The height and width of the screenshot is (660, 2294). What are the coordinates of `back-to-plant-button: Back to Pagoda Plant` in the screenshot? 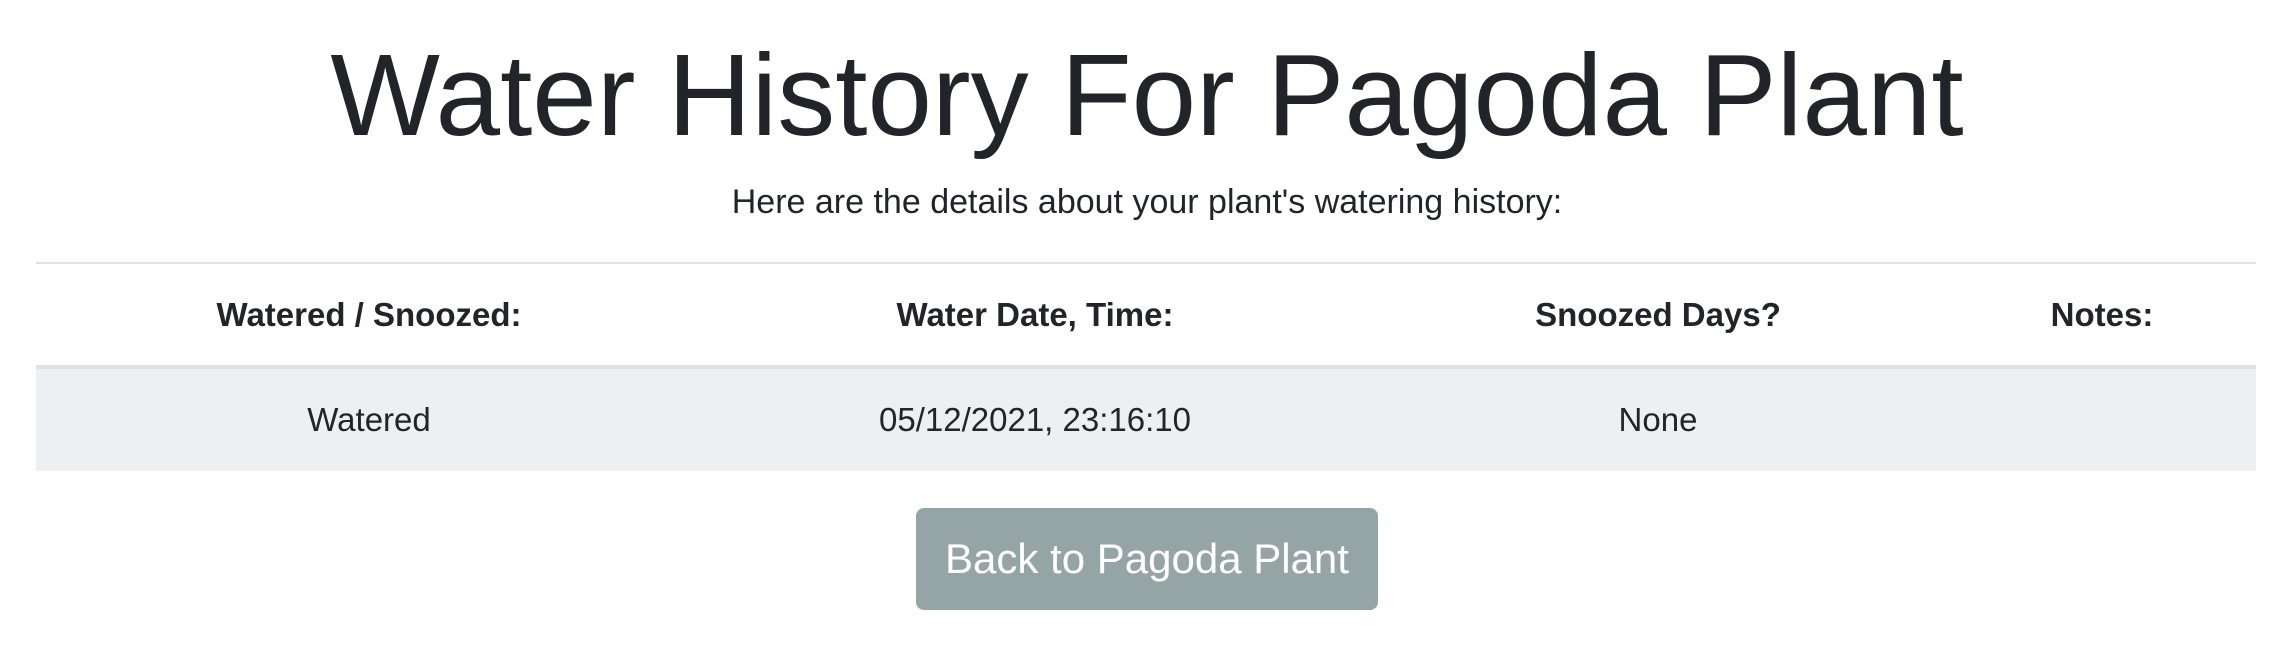 It's located at (1147, 559).